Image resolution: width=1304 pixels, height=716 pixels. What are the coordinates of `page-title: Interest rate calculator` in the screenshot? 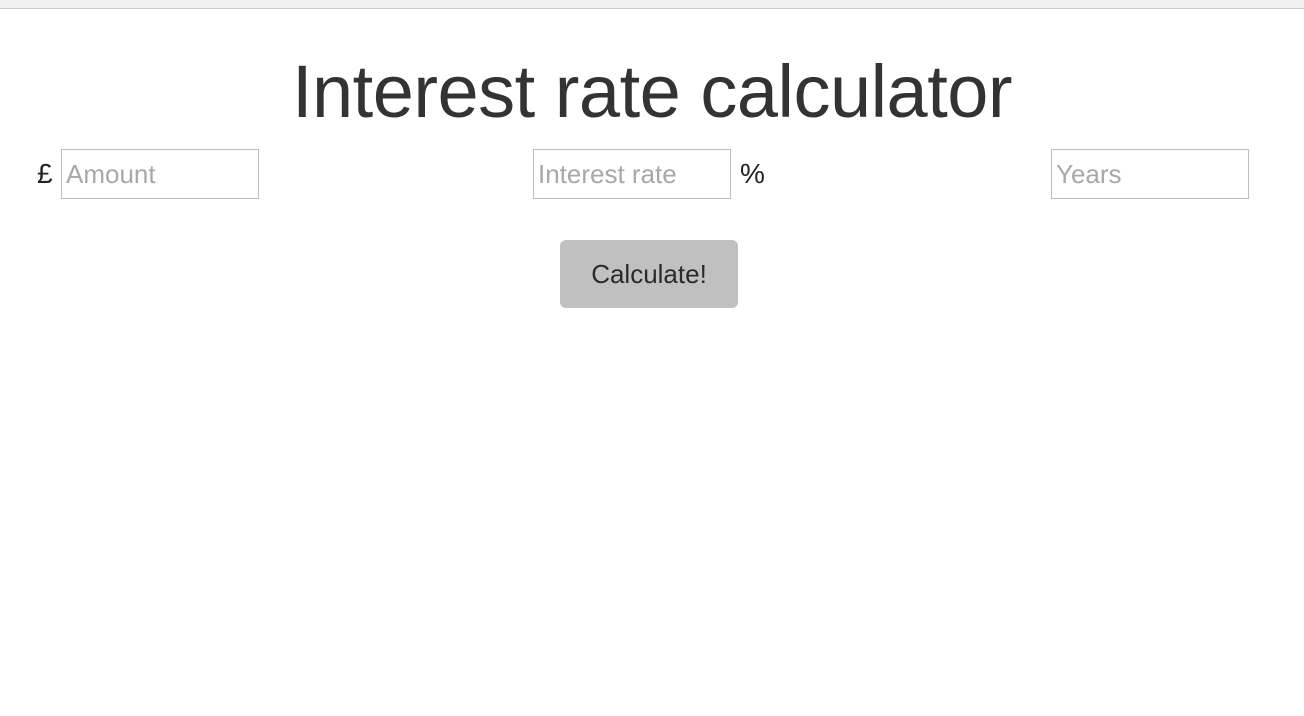 It's located at (652, 91).